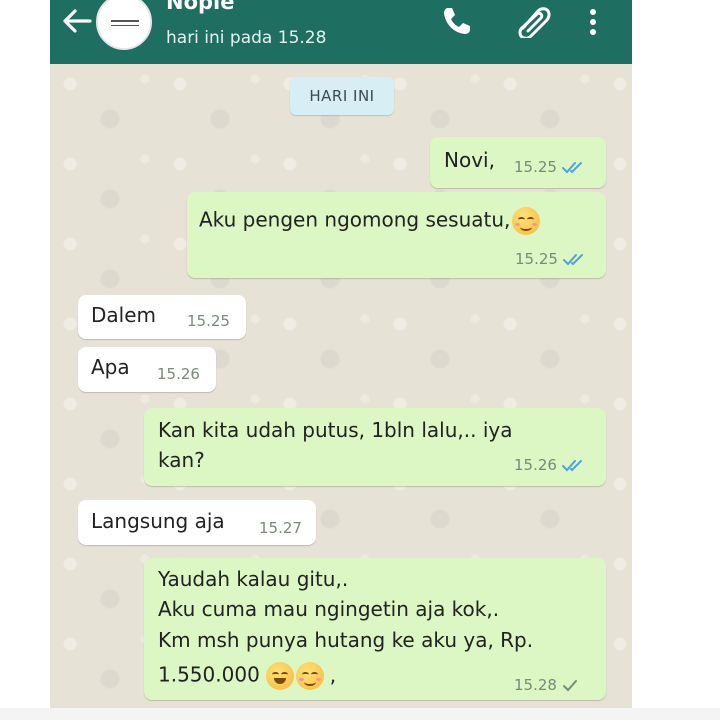 This screenshot has width=720, height=720. Describe the element at coordinates (342, 96) in the screenshot. I see `date-chip: HARI INI` at that location.